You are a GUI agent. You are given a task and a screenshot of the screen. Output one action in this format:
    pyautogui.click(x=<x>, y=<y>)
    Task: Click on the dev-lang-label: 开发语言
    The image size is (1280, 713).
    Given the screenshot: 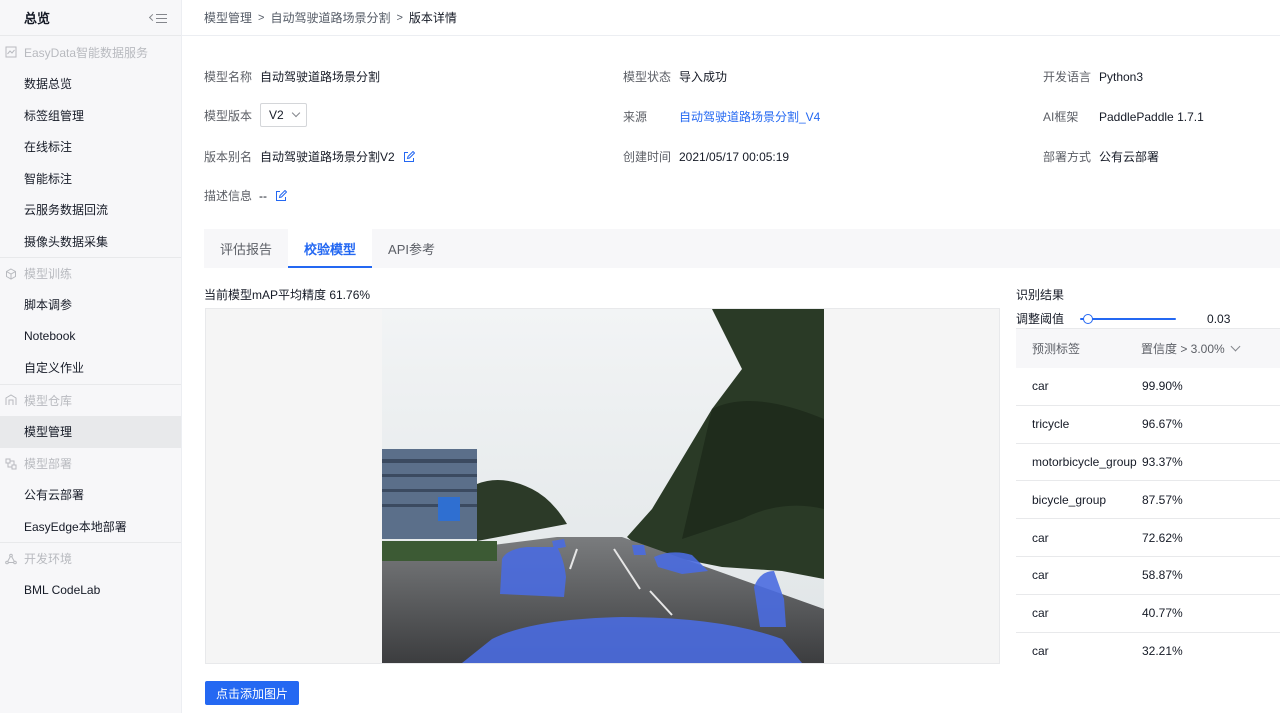 What is the action you would take?
    pyautogui.click(x=1067, y=77)
    